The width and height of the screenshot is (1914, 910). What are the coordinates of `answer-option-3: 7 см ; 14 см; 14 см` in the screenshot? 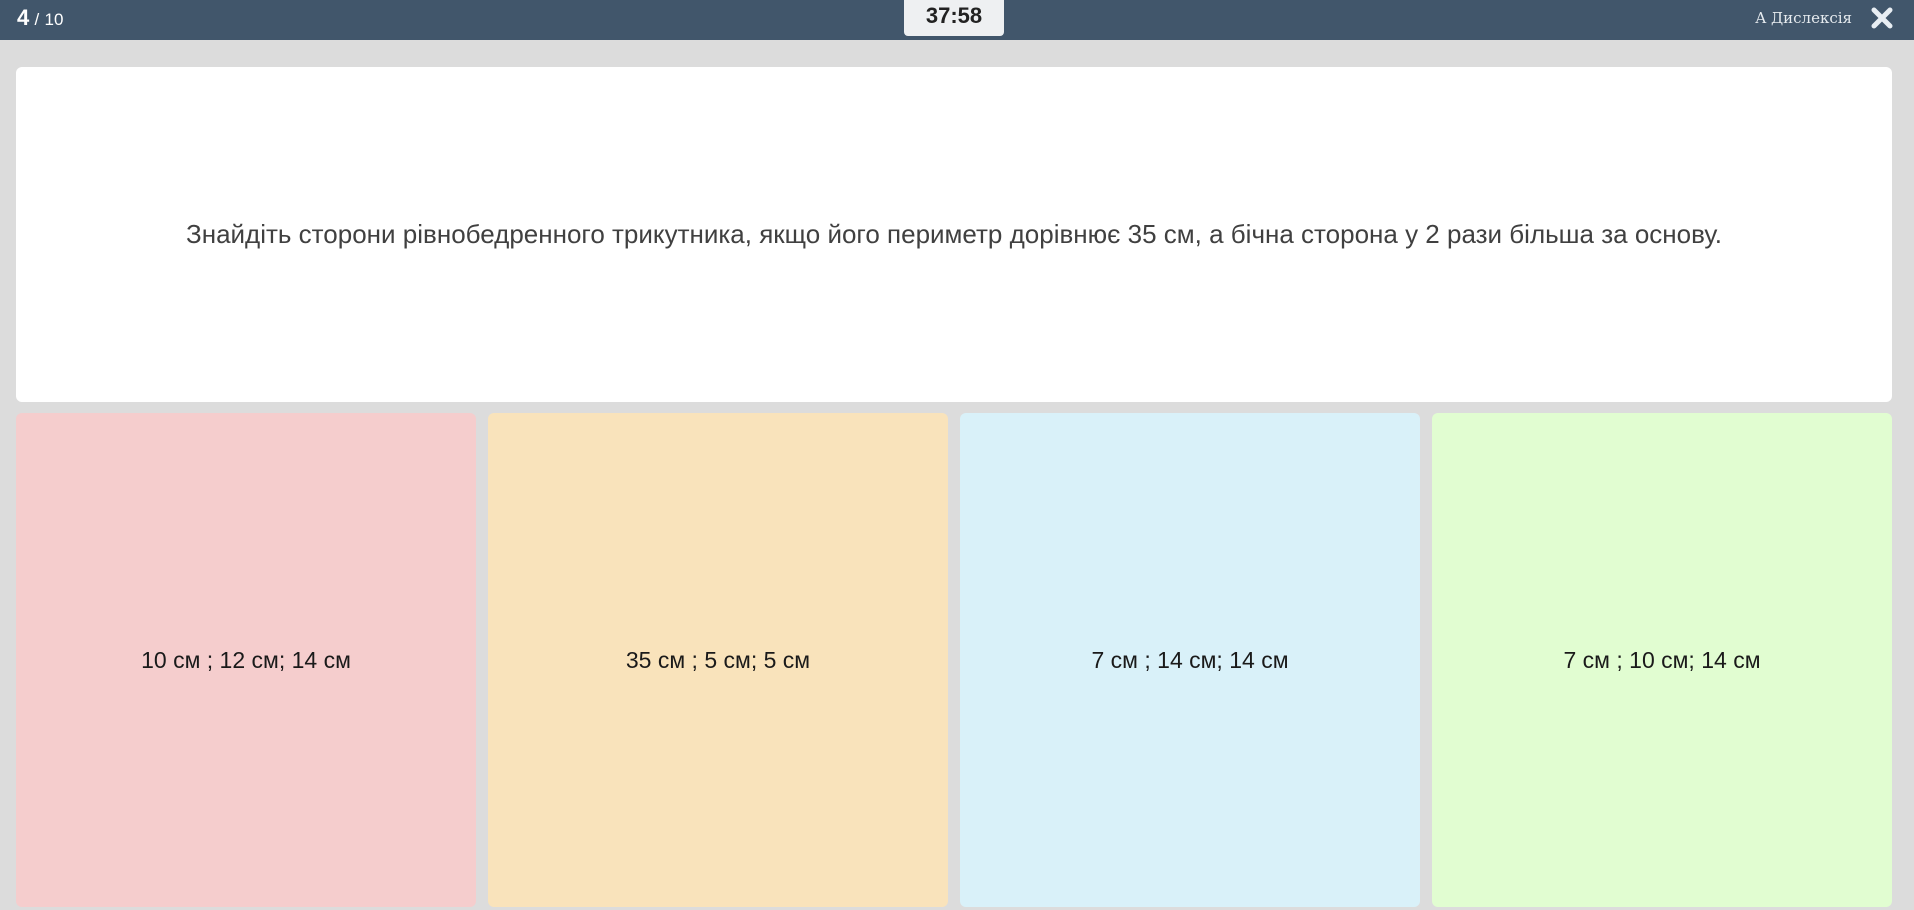 It's located at (1190, 660).